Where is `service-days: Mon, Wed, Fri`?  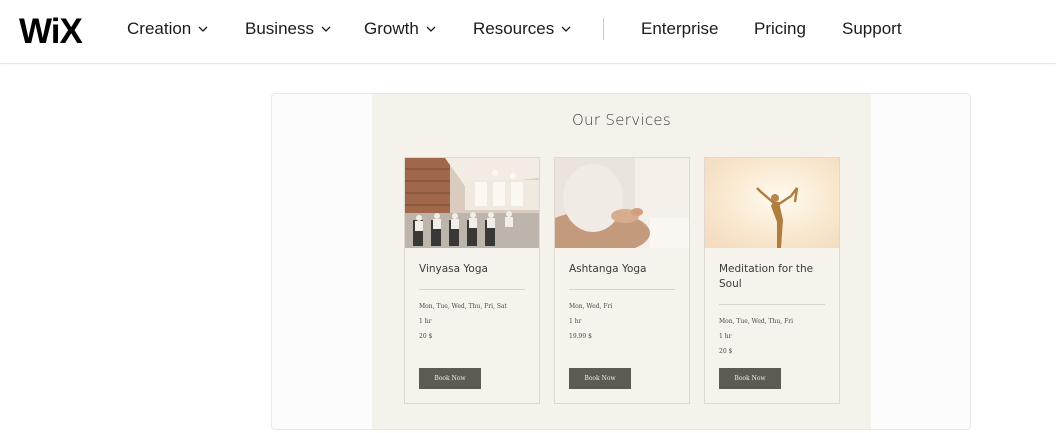
service-days: Mon, Wed, Fri is located at coordinates (591, 306).